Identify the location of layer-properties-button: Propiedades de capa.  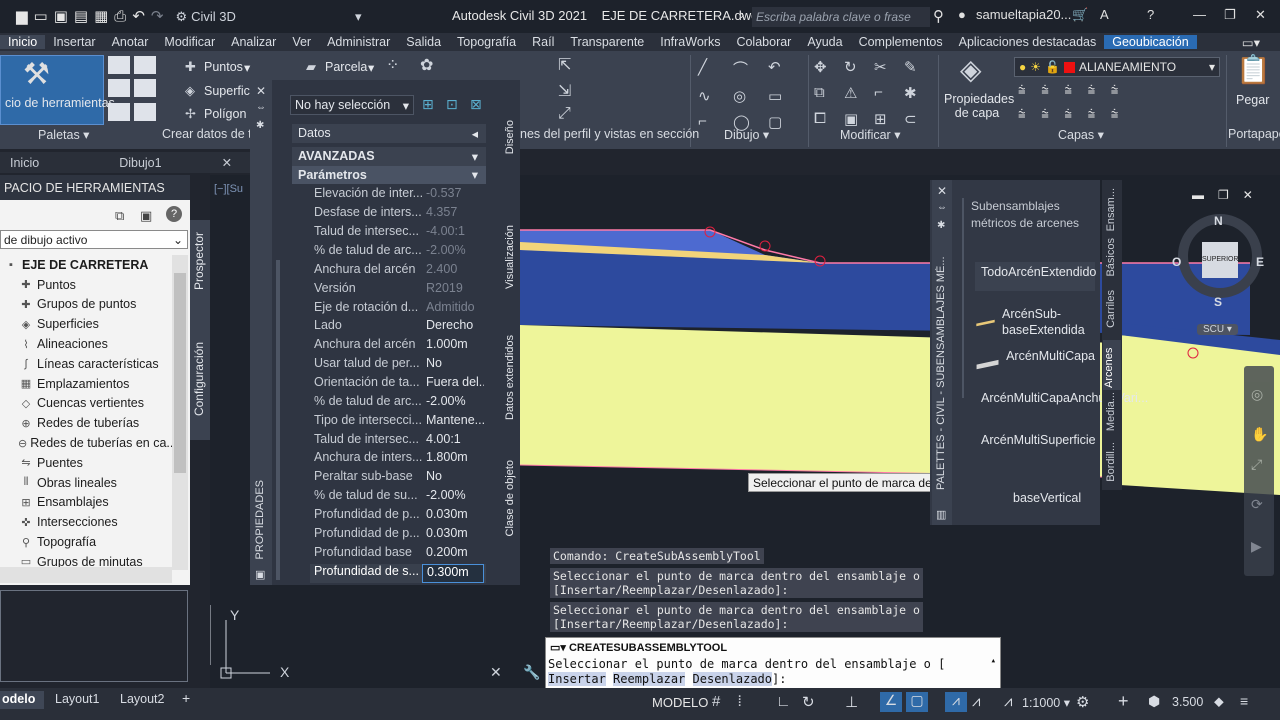
(979, 106).